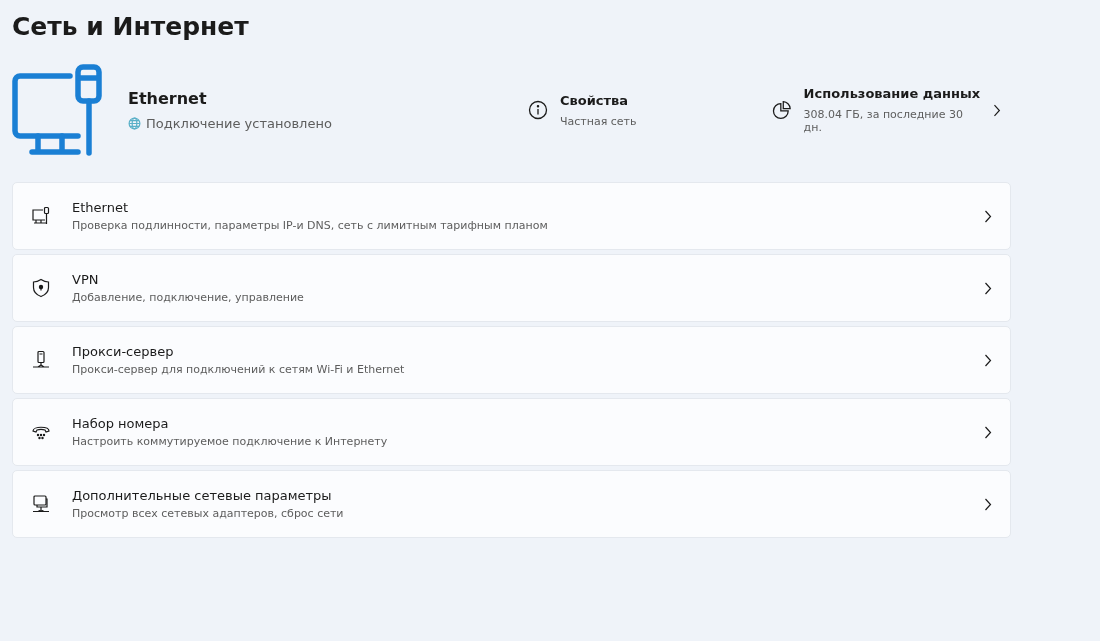 The image size is (1100, 641). I want to click on card-description: Прокси-сервер для подключений к сетям Wi-Fi и Ethernet, so click(239, 369).